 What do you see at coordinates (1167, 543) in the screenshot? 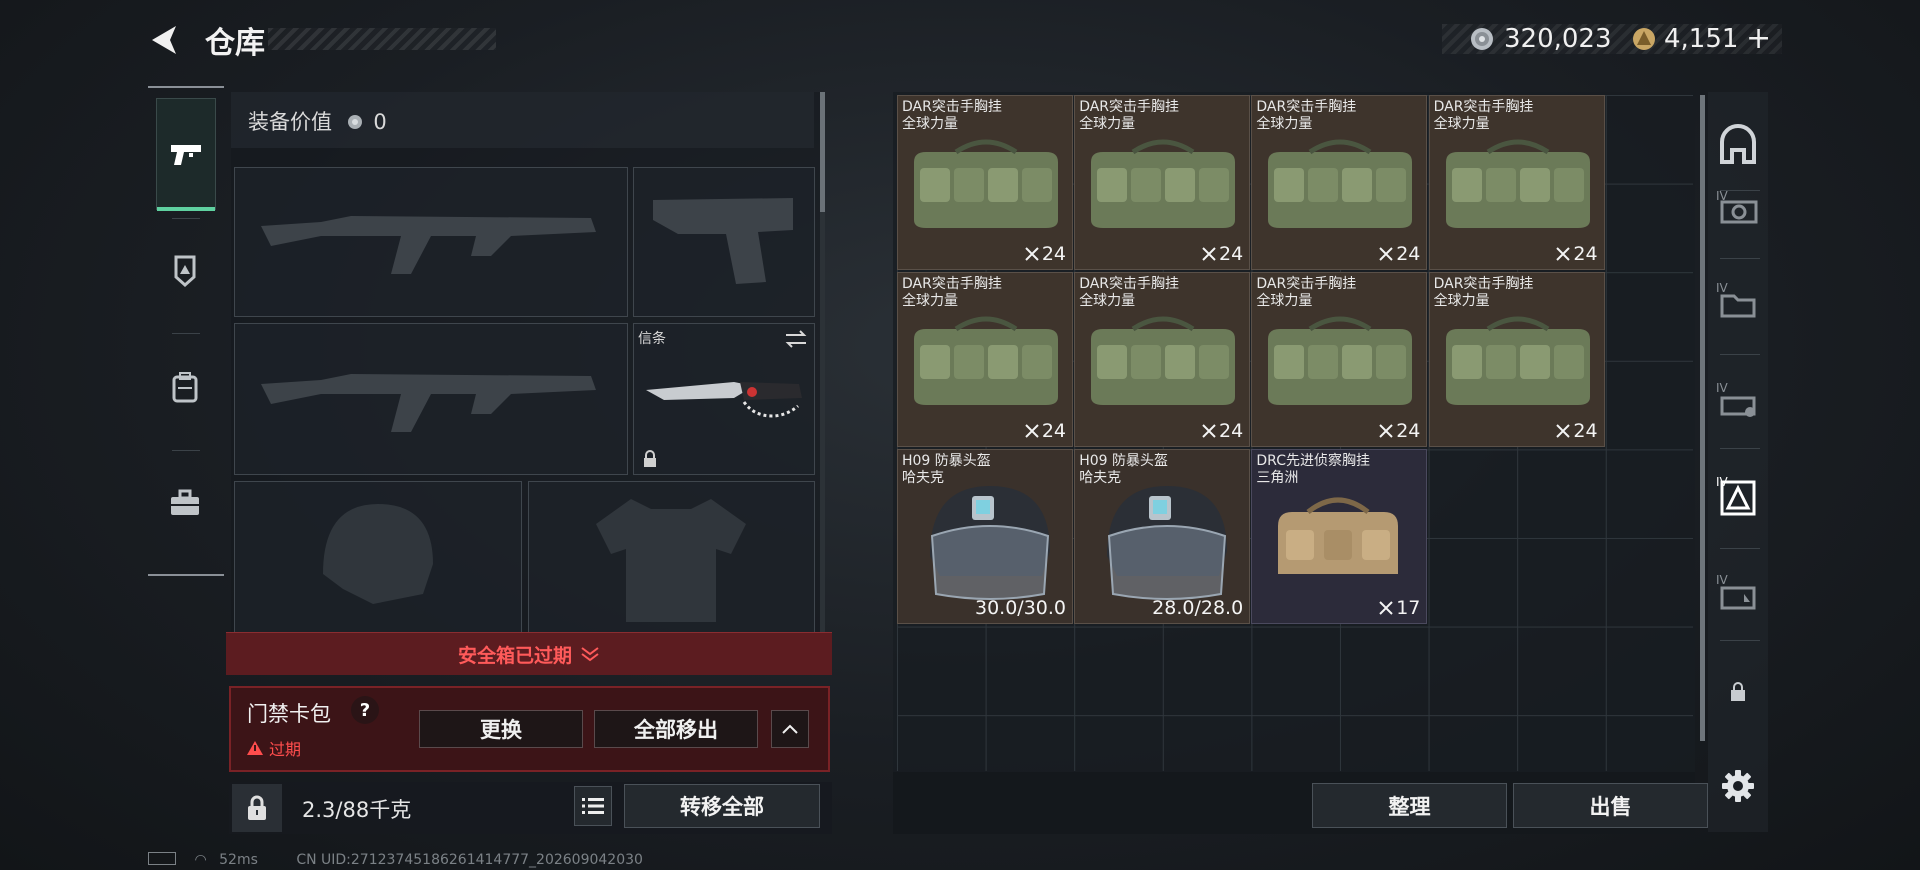
I see `riot-helmet-icon` at bounding box center [1167, 543].